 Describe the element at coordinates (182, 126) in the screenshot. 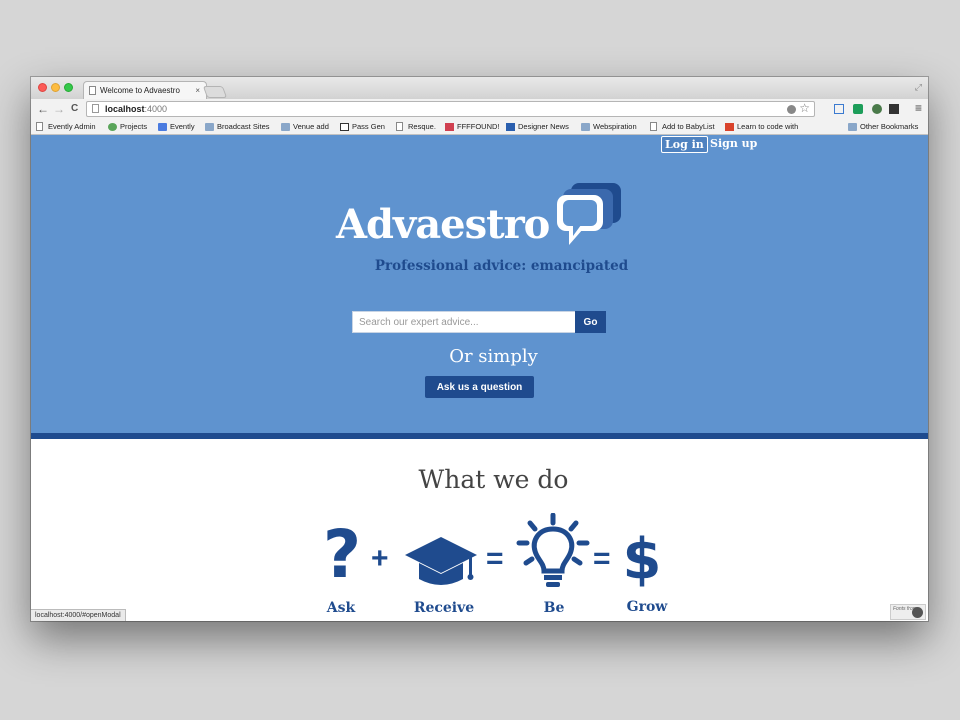

I see `bookmark-label: Evently` at that location.